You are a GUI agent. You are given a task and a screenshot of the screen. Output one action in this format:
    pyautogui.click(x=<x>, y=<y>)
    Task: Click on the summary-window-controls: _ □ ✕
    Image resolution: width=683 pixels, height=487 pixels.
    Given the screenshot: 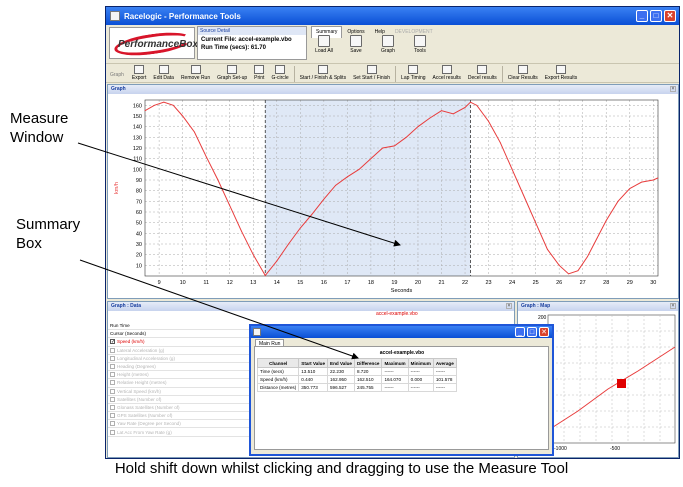 What is the action you would take?
    pyautogui.click(x=533, y=332)
    